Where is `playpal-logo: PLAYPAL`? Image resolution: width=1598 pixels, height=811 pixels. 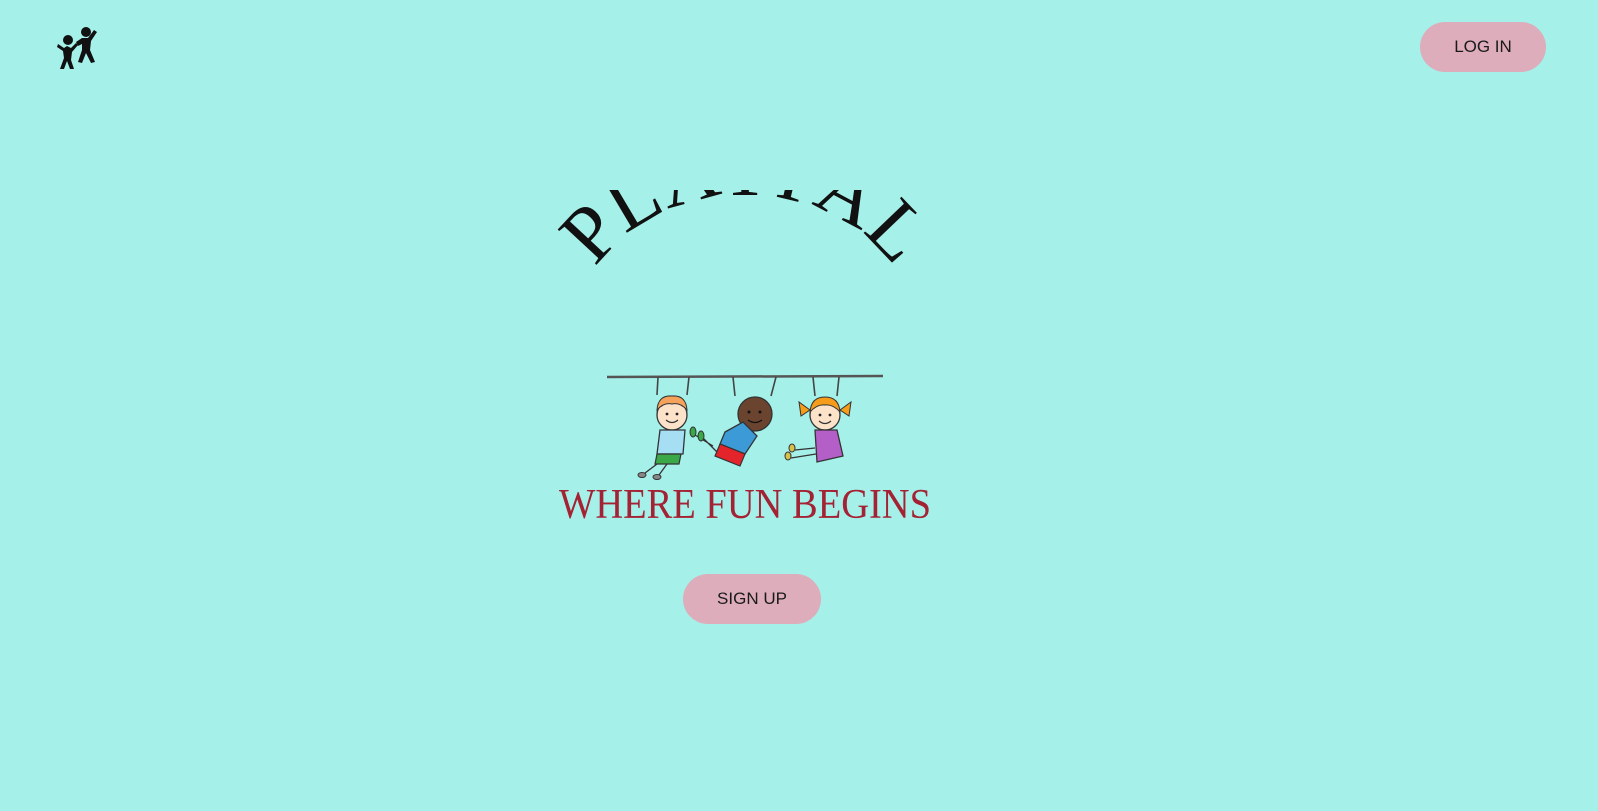 playpal-logo: PLAYPAL is located at coordinates (745, 359).